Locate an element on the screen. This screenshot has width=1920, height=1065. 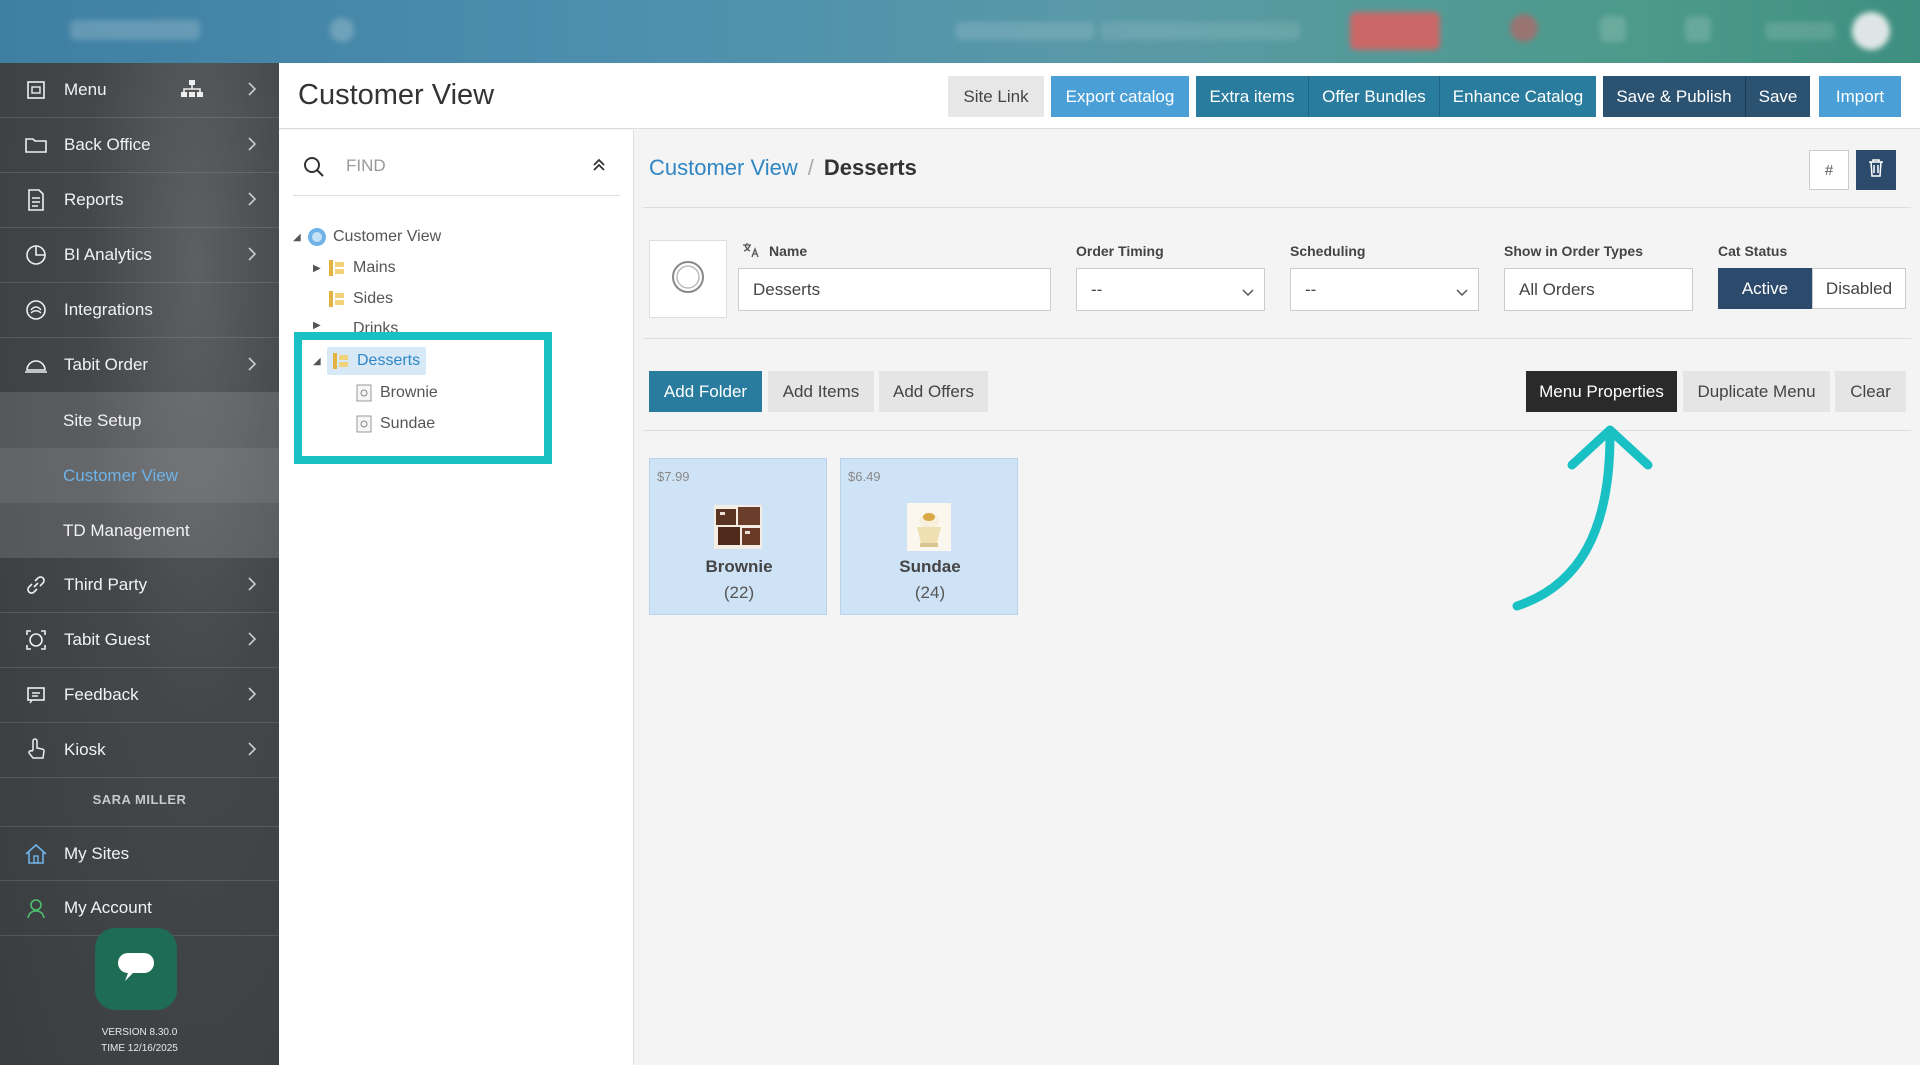
search-icon is located at coordinates (314, 169).